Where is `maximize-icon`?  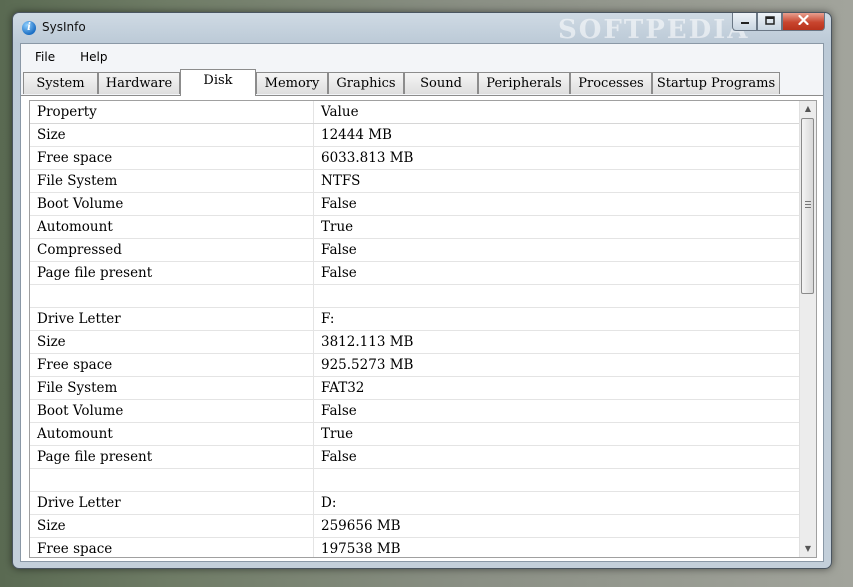
maximize-icon is located at coordinates (769, 21).